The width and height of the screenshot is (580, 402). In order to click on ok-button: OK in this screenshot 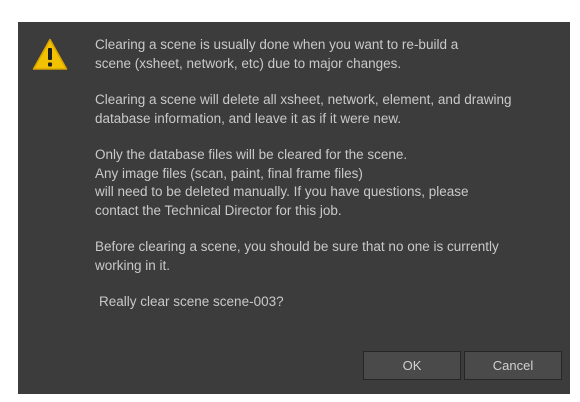, I will do `click(412, 365)`.